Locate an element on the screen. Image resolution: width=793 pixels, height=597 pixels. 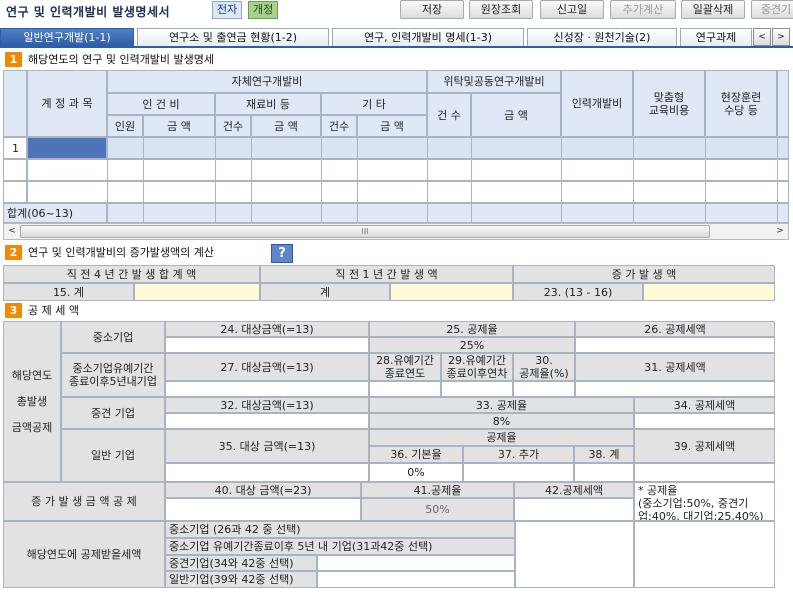
help-icon: ? is located at coordinates (282, 253).